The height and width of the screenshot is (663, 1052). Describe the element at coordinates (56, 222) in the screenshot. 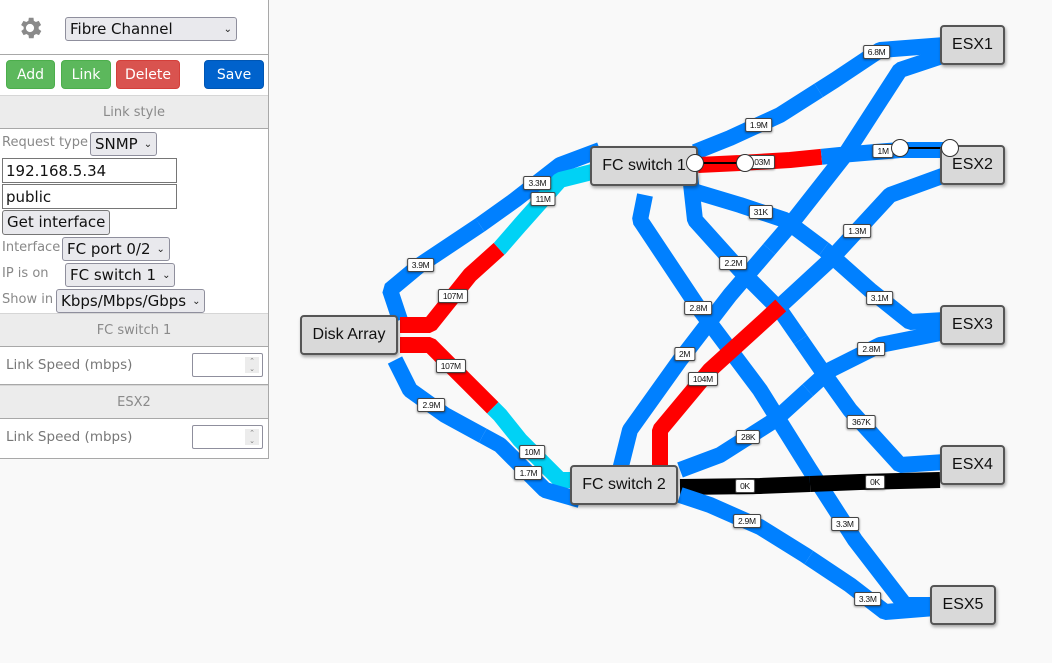

I see `get-interface-button: Get interface` at that location.